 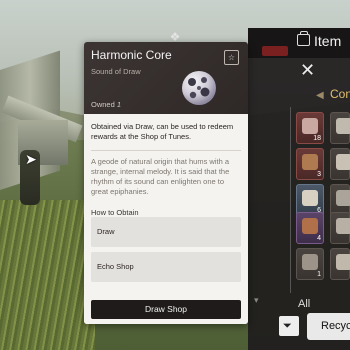 I want to click on owned-label: Owned, so click(x=103, y=104).